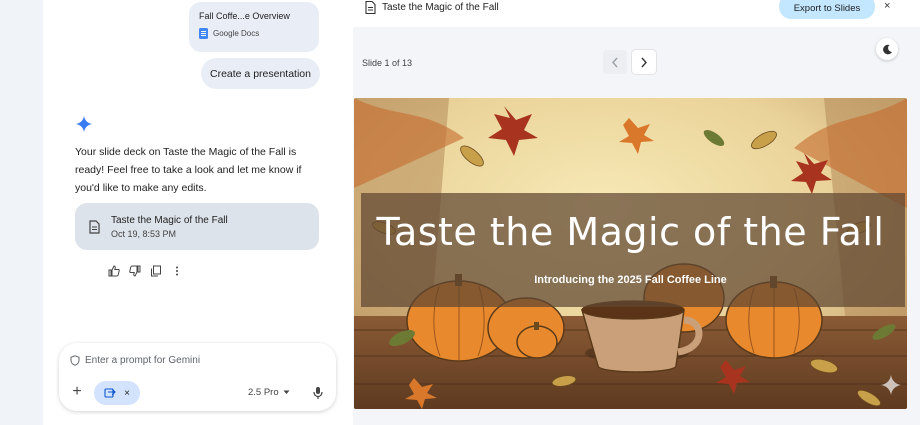  I want to click on close-preview-button: ×, so click(887, 6).